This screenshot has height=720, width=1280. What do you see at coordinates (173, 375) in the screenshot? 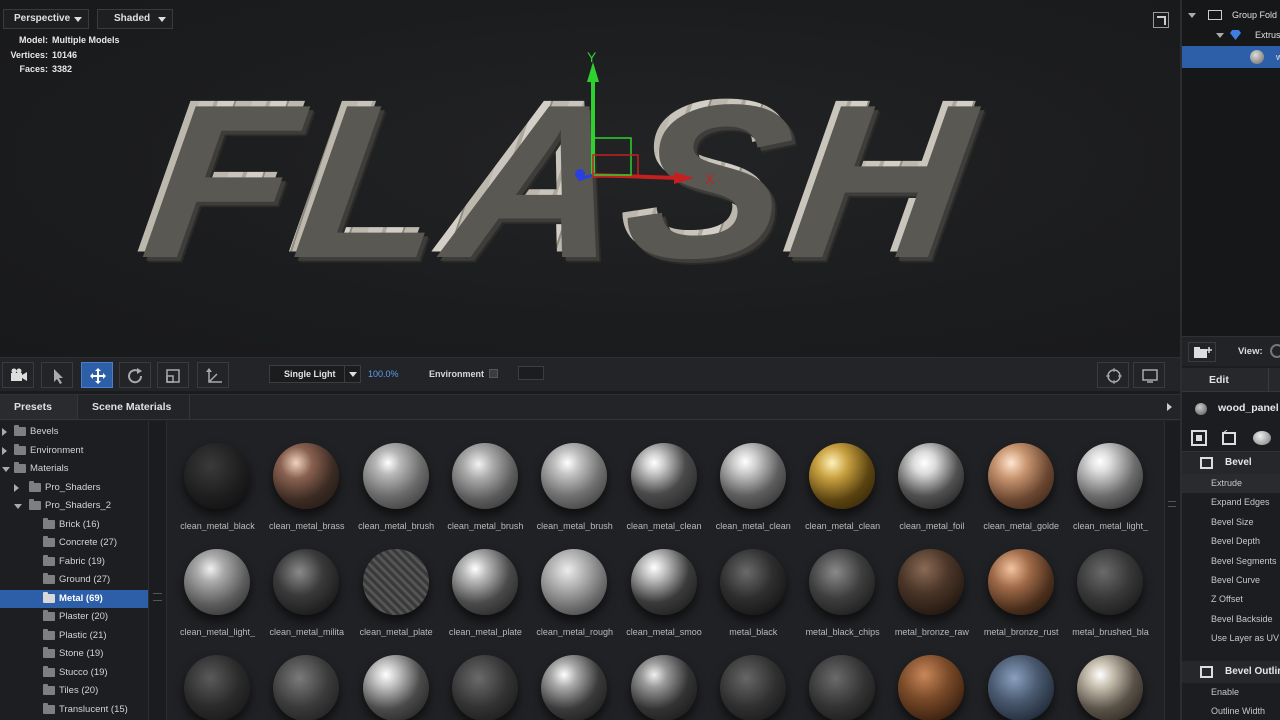
I see `scale-tool-button` at bounding box center [173, 375].